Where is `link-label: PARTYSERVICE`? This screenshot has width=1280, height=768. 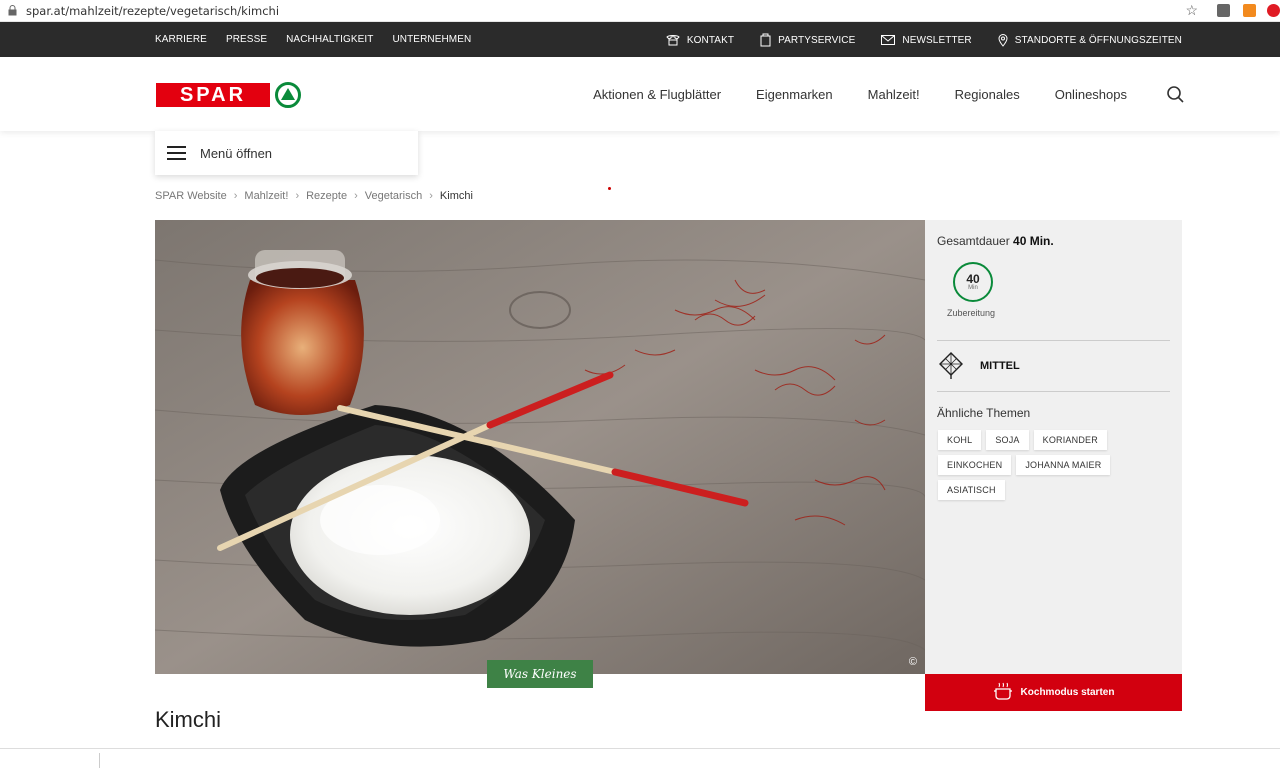
link-label: PARTYSERVICE is located at coordinates (817, 40).